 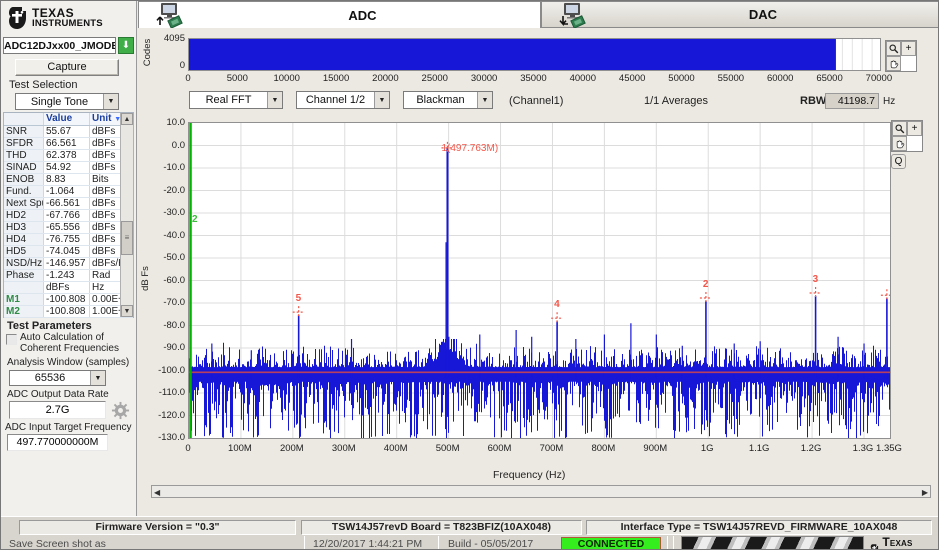 What do you see at coordinates (11, 339) in the screenshot?
I see `auto-calc-checkbox` at bounding box center [11, 339].